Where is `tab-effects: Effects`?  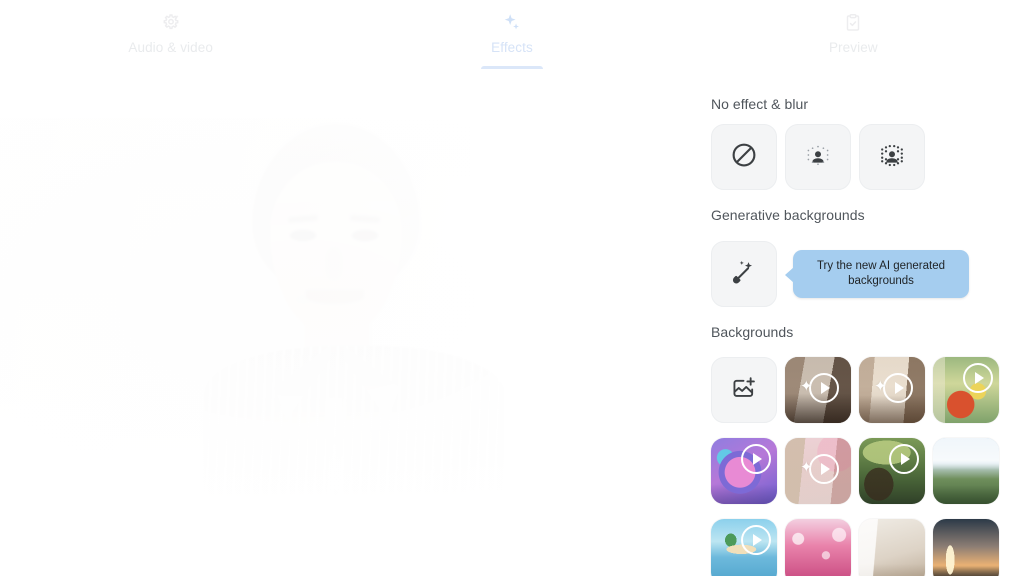
tab-effects: Effects is located at coordinates (511, 34).